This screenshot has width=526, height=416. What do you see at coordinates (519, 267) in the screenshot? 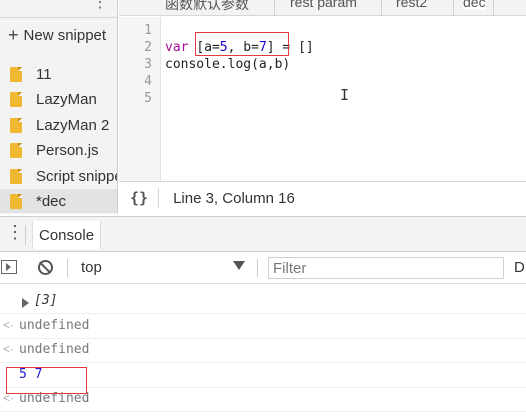
I see `log-levels-dropdown: D` at bounding box center [519, 267].